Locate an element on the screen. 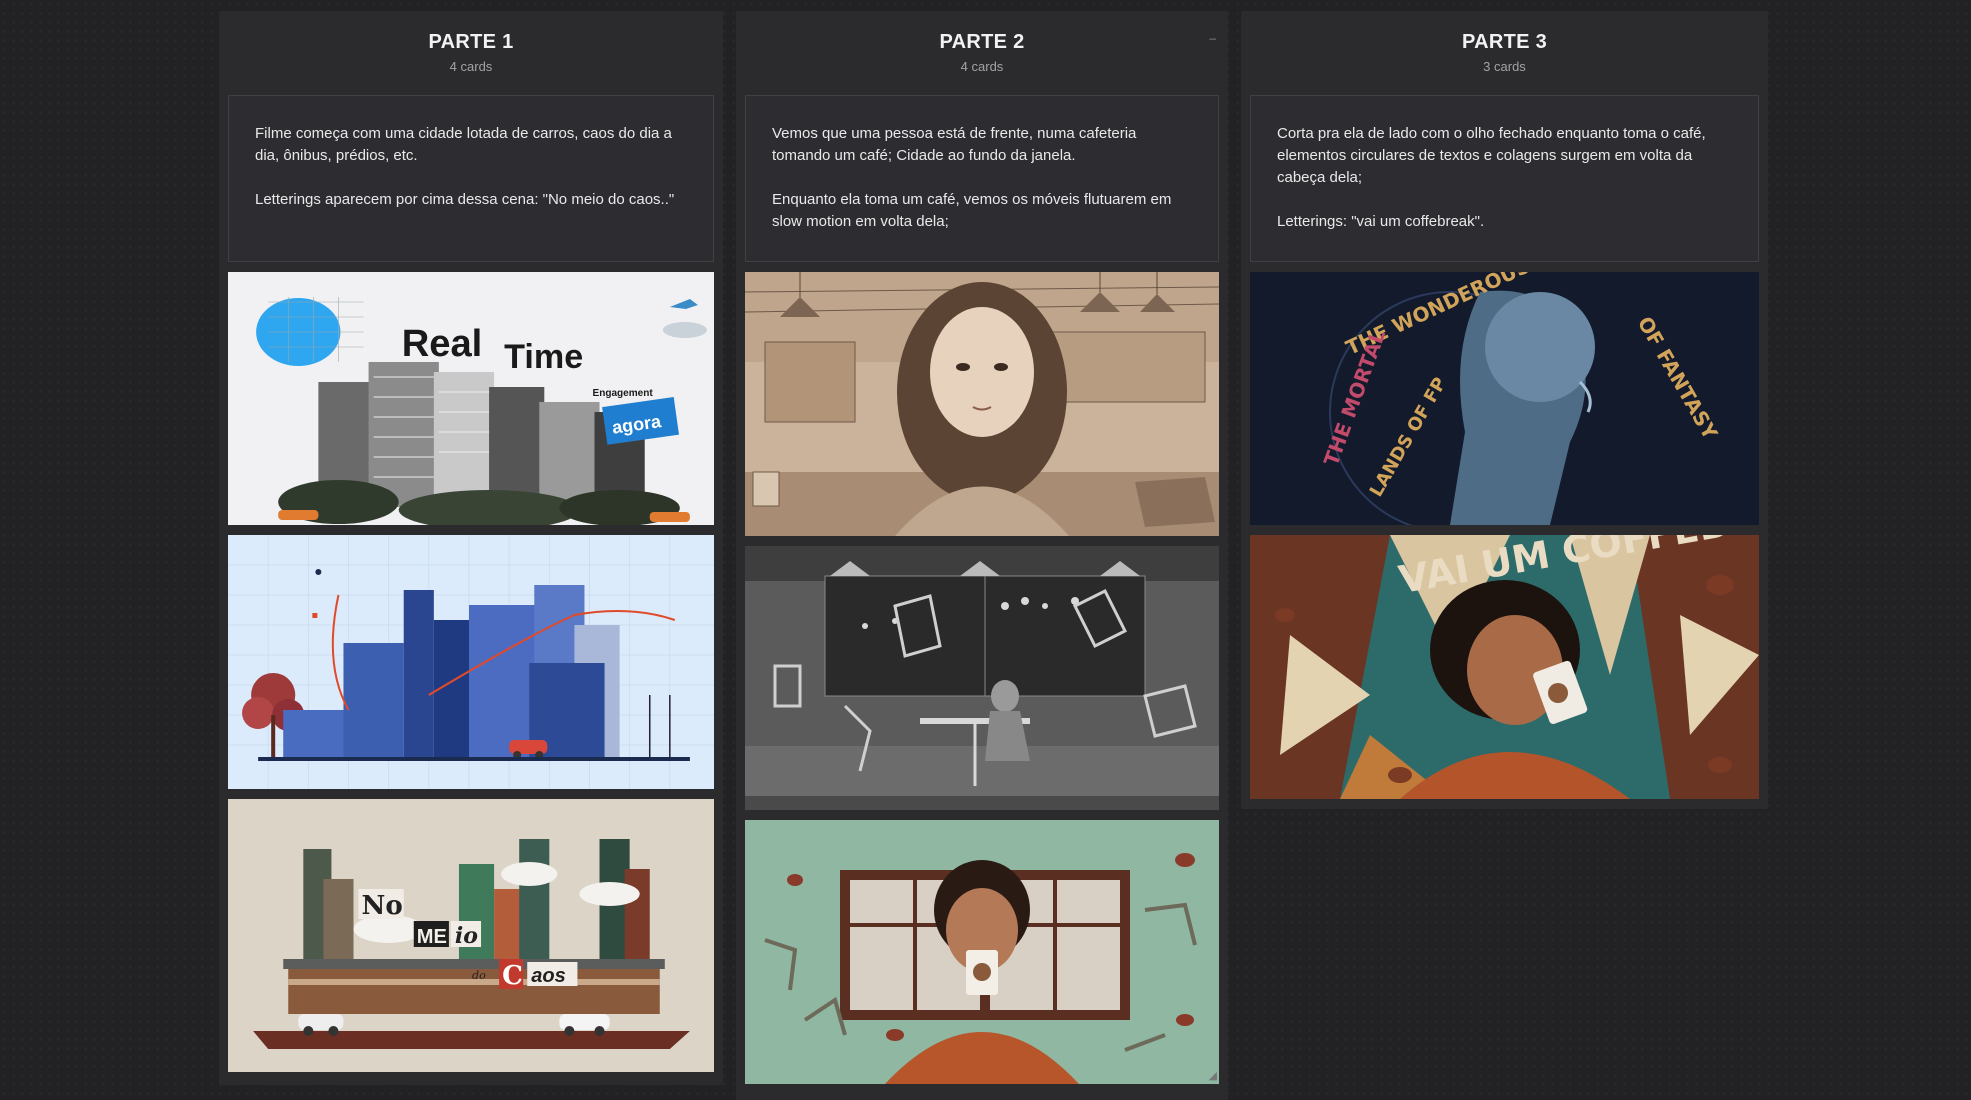  blue-skyscrapers-image is located at coordinates (471, 662).